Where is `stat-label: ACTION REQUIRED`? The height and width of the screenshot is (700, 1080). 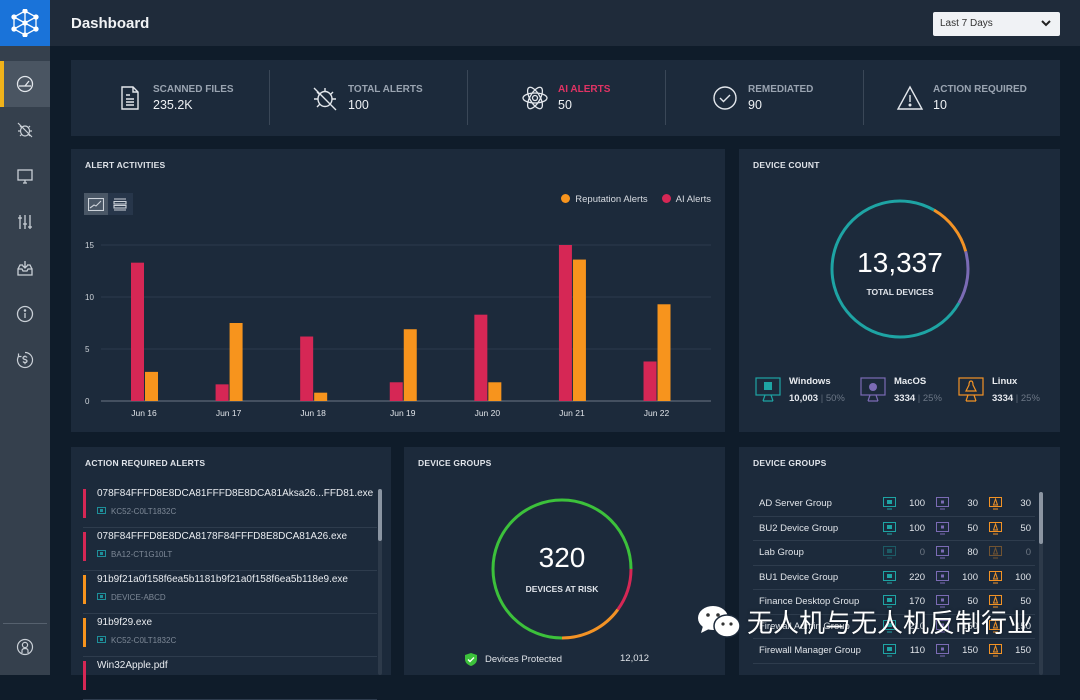
stat-label: ACTION REQUIRED is located at coordinates (980, 89).